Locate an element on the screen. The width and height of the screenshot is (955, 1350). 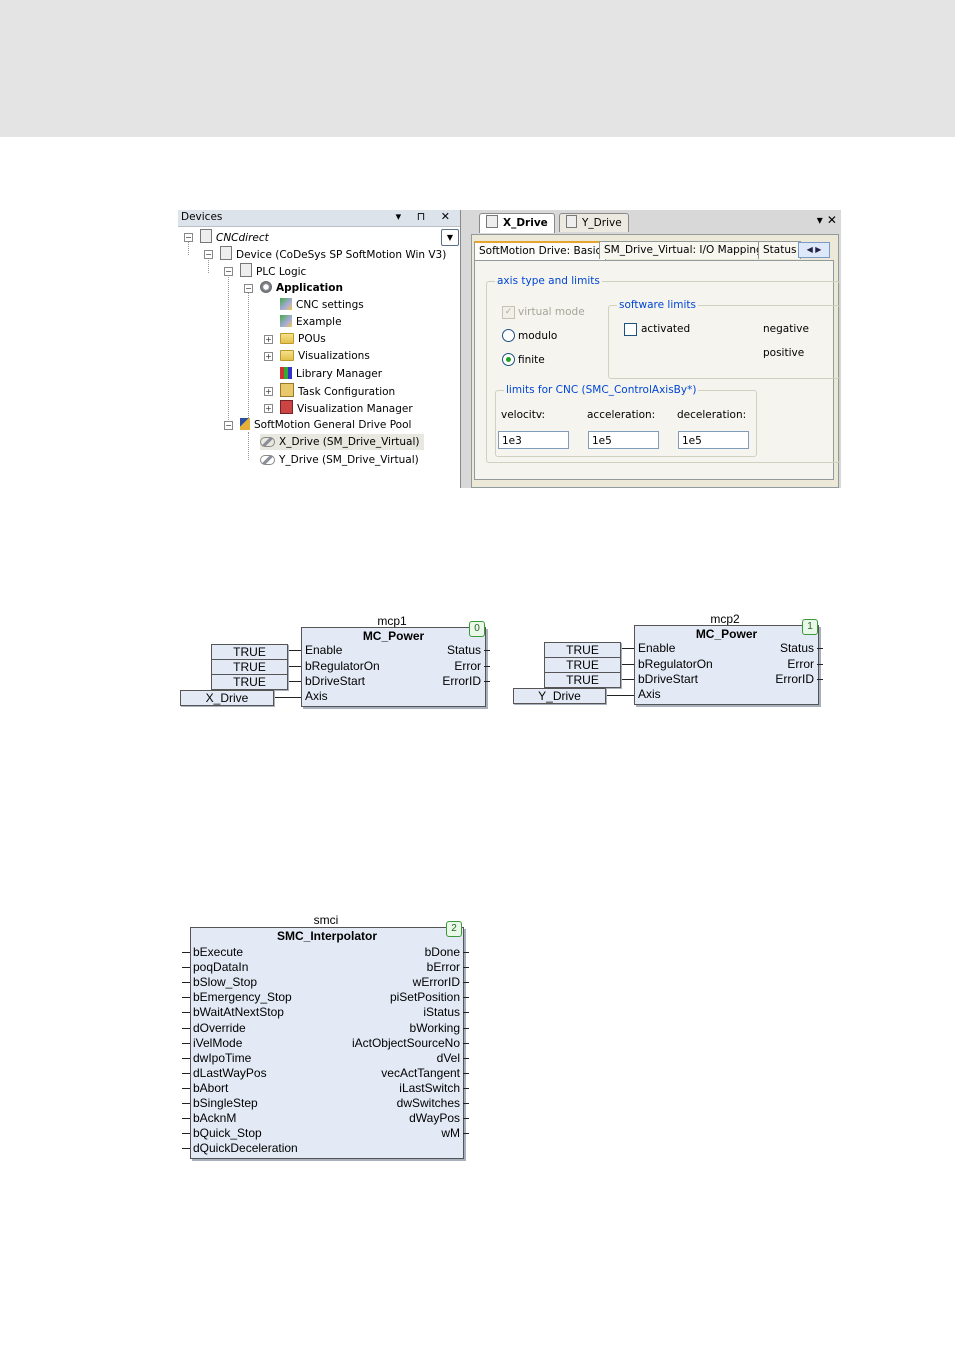
device-icon is located at coordinates (226, 253).